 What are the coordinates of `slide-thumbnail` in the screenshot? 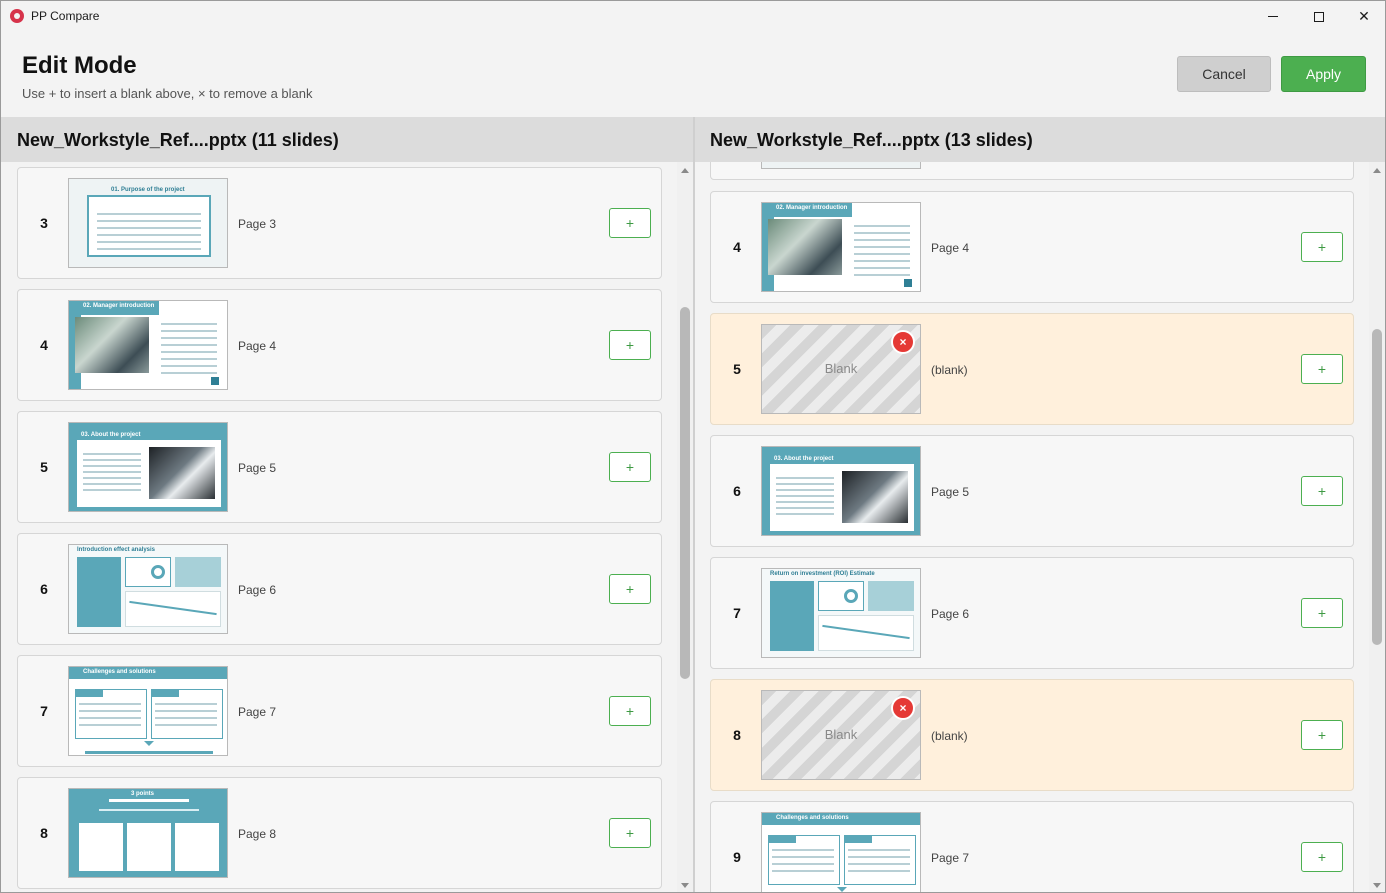 It's located at (841, 165).